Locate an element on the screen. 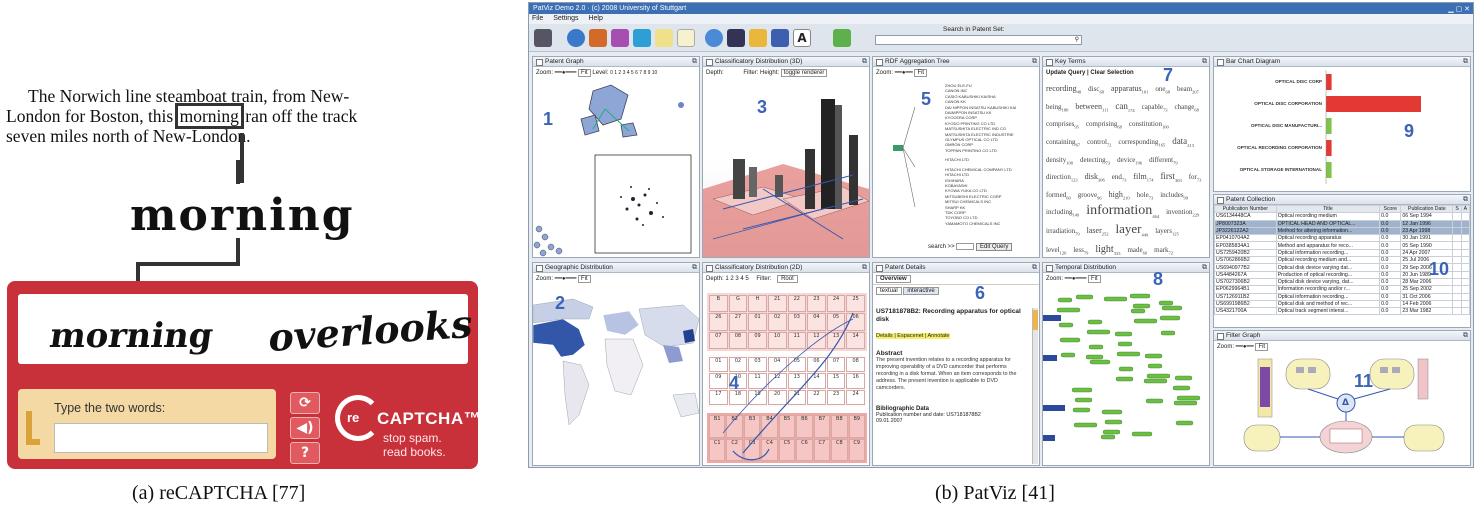  rdf-tree-item: HITACHI LTD is located at coordinates (992, 159).